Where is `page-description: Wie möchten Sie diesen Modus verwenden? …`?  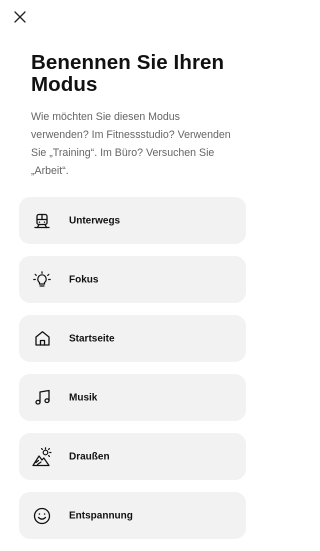
page-description: Wie möchten Sie diesen Modus verwenden? … is located at coordinates (131, 144).